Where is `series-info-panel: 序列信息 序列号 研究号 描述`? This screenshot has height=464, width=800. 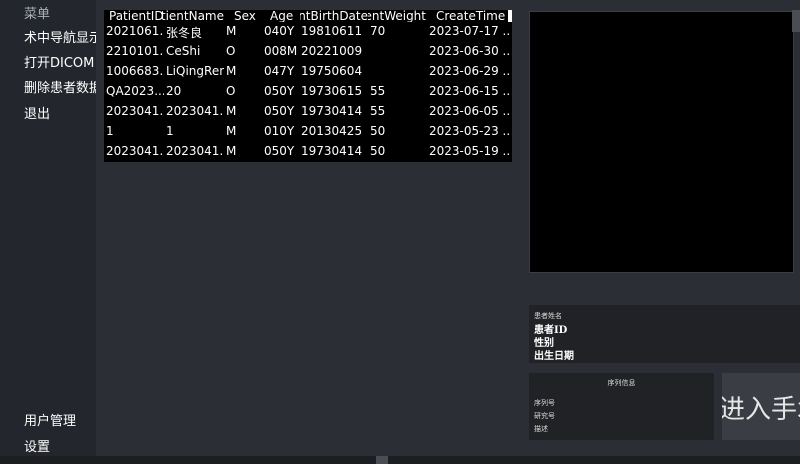
series-info-panel: 序列信息 序列号 研究号 描述 is located at coordinates (621, 406).